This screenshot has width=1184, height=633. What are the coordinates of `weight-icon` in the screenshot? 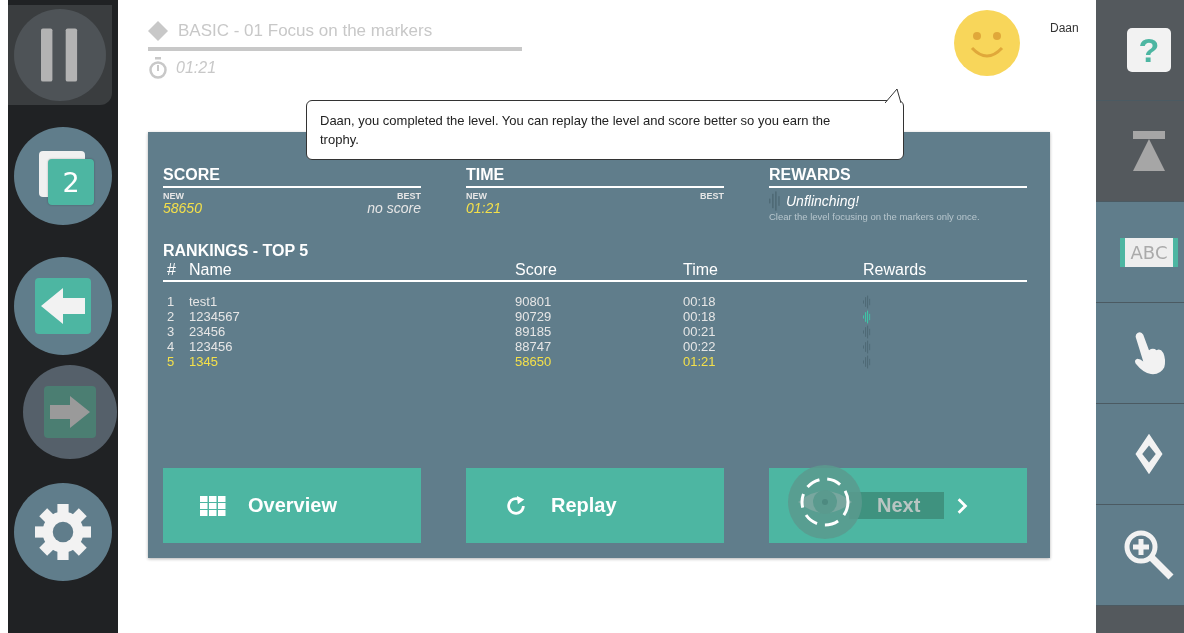 It's located at (1149, 151).